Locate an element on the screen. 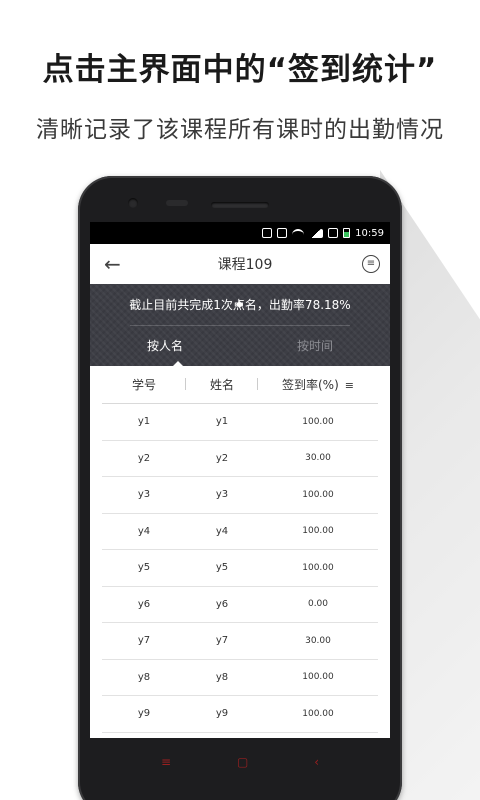 The image size is (480, 800). status-bar: 10:59 is located at coordinates (240, 233).